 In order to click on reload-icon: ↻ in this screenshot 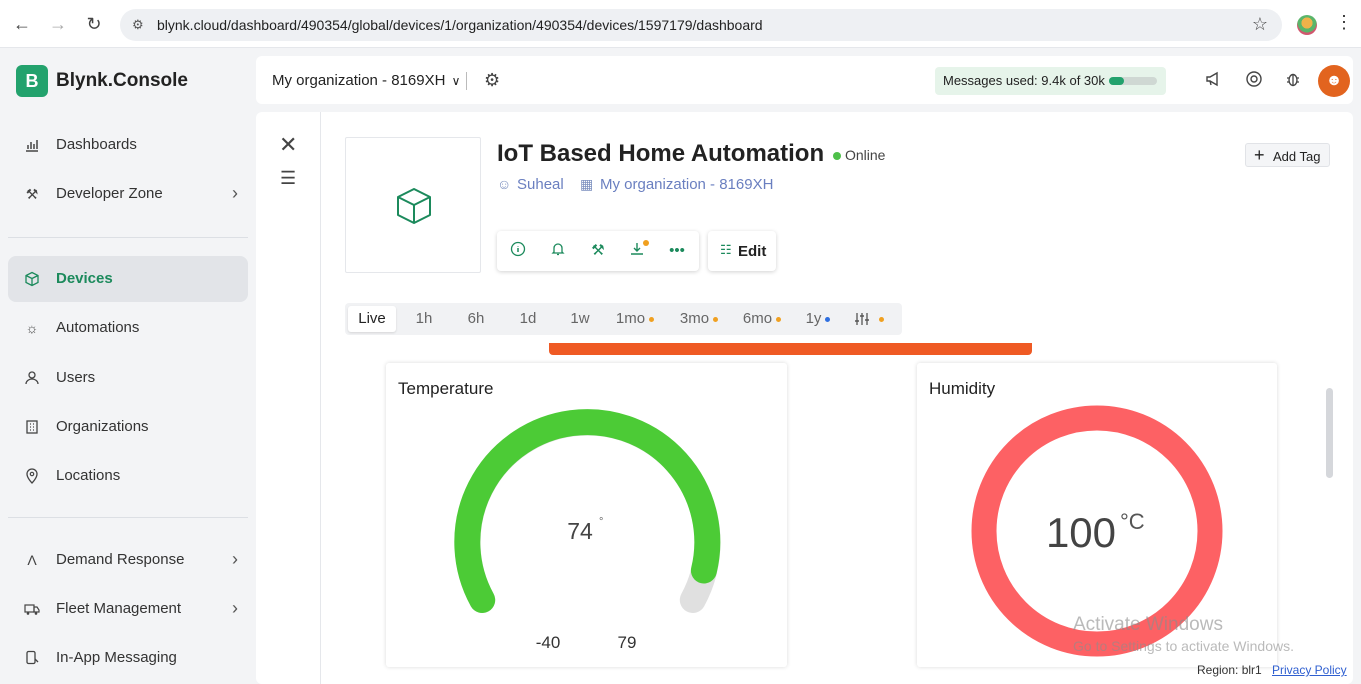, I will do `click(94, 24)`.